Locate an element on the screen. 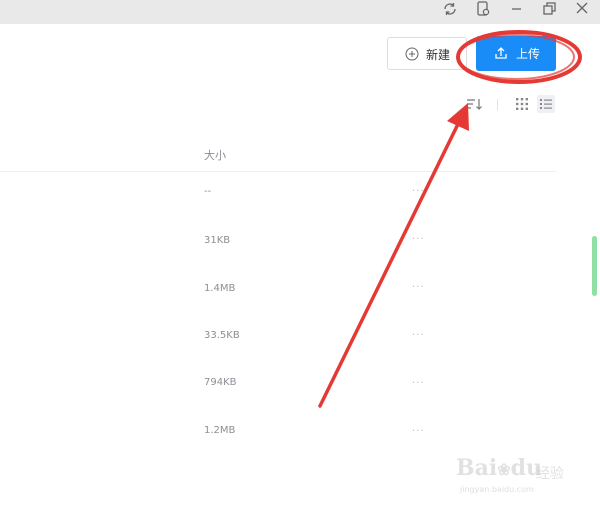 The width and height of the screenshot is (600, 512). new-button: 新建 is located at coordinates (427, 53).